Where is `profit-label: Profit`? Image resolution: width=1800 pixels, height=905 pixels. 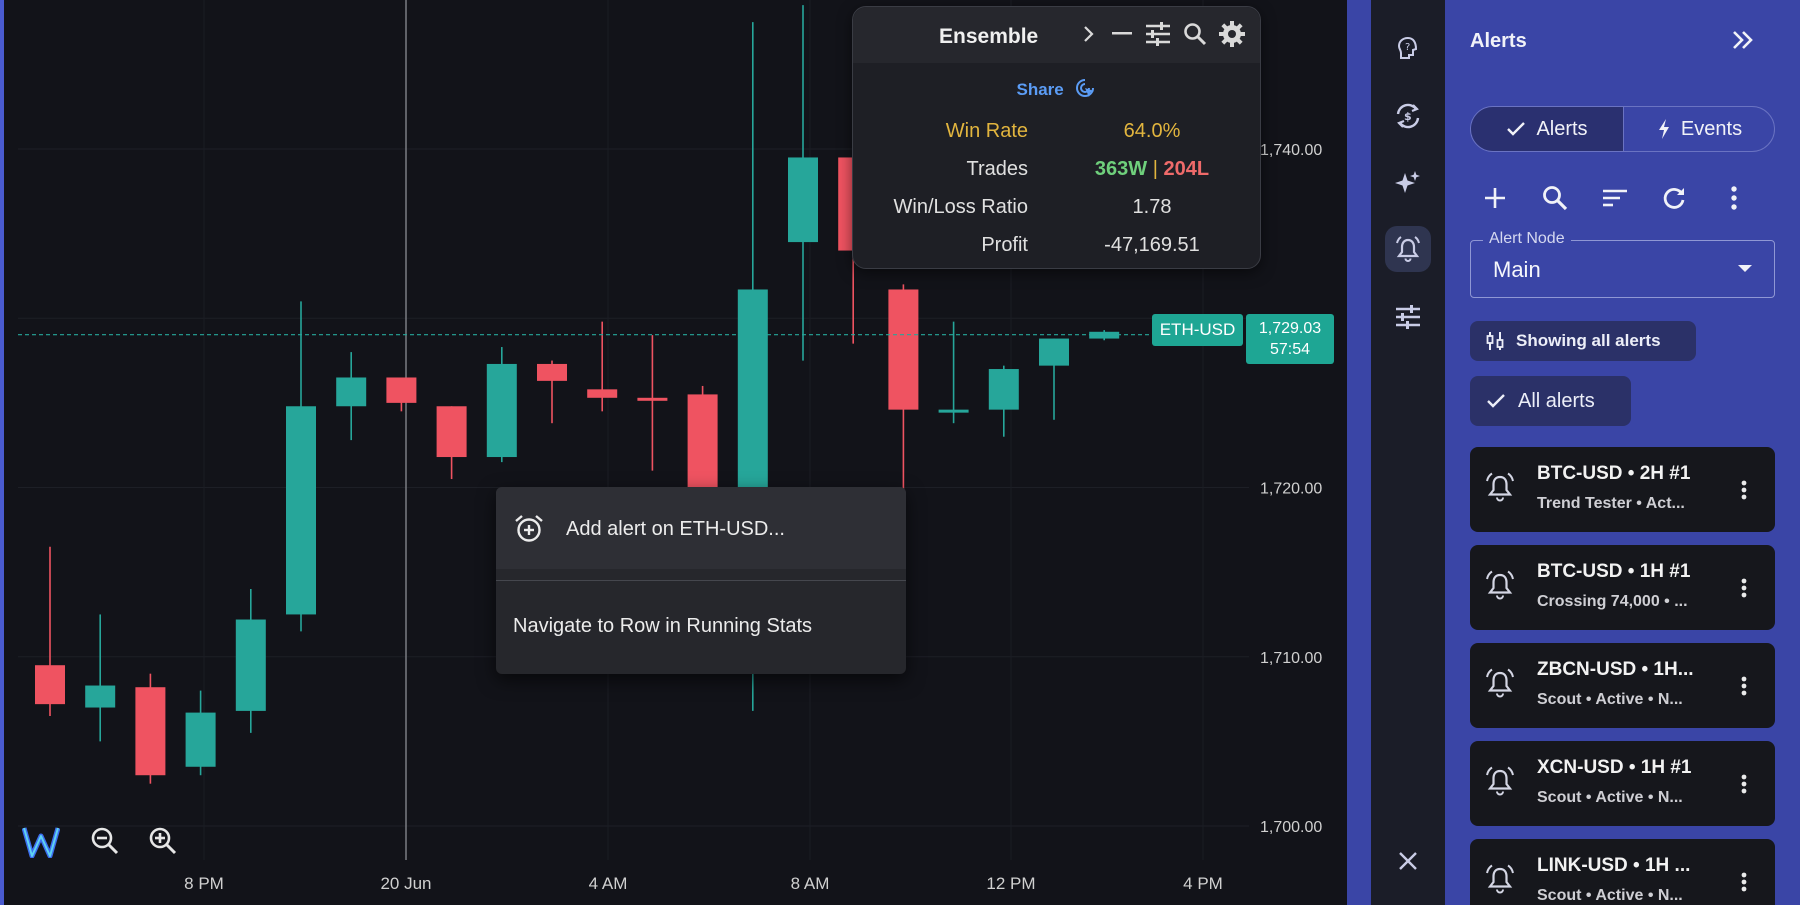 profit-label: Profit is located at coordinates (1004, 245).